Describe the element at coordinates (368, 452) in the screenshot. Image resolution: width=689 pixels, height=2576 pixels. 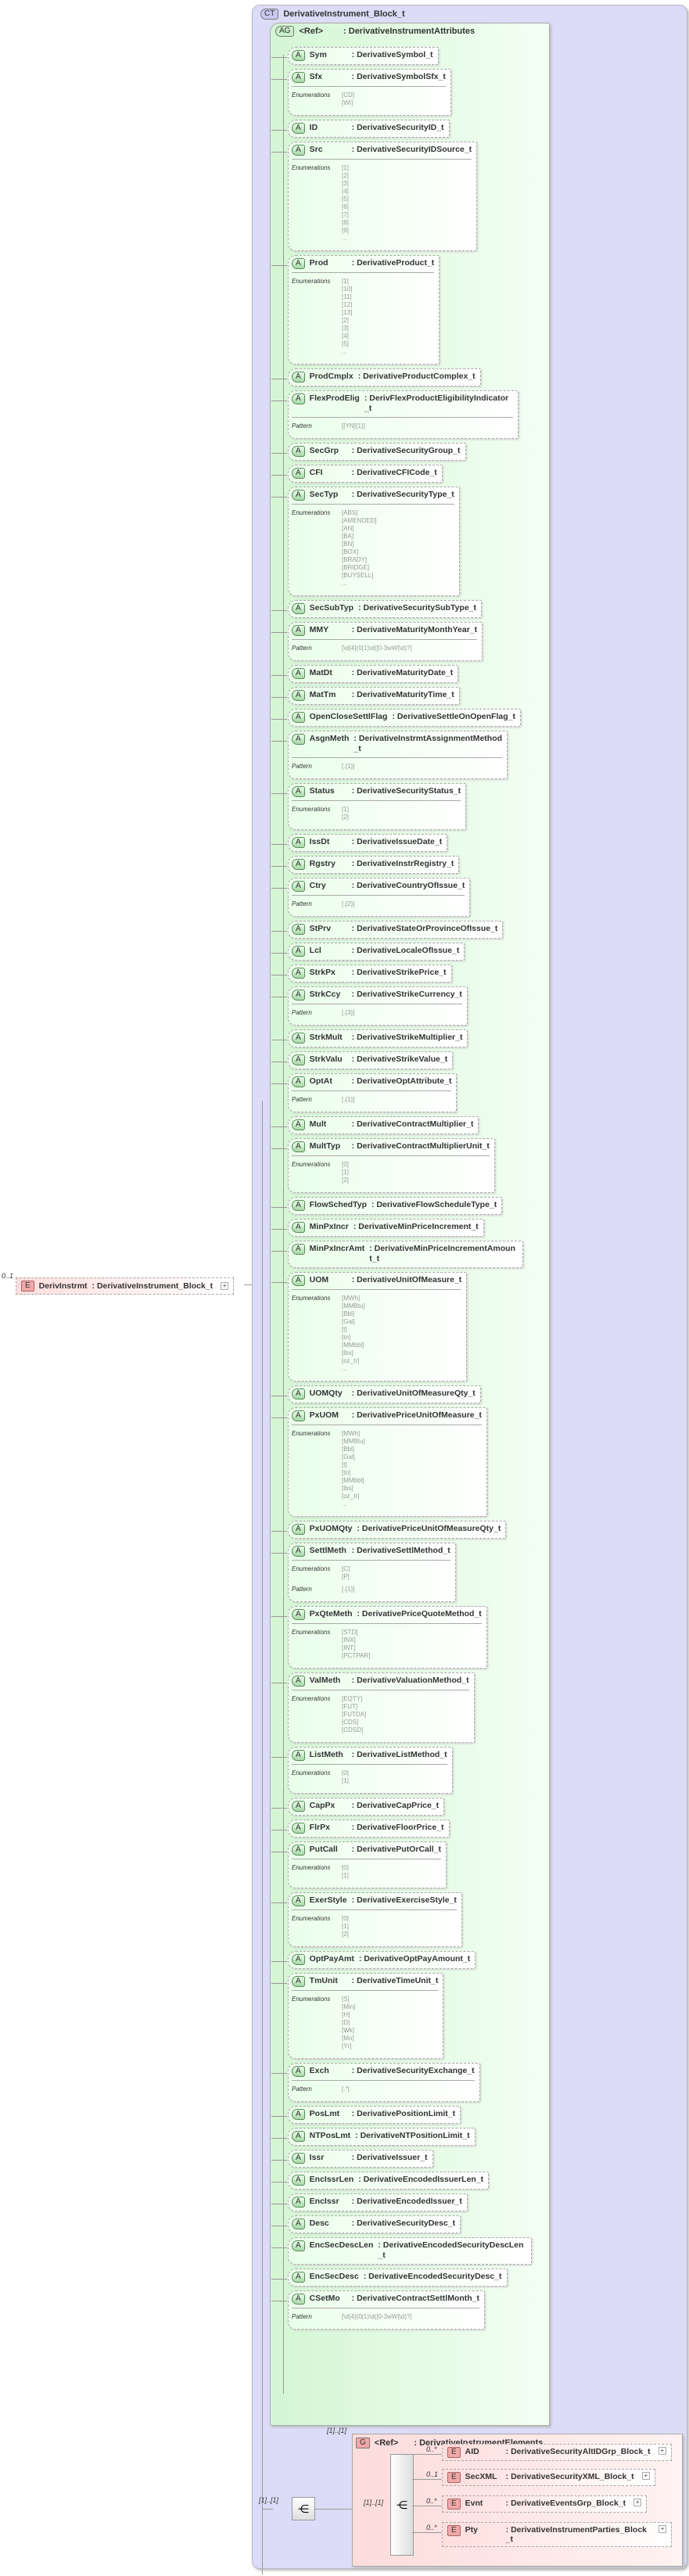
I see `attribute-secgrp: A SecGrp: DerivativeSecurityGroup_t` at that location.